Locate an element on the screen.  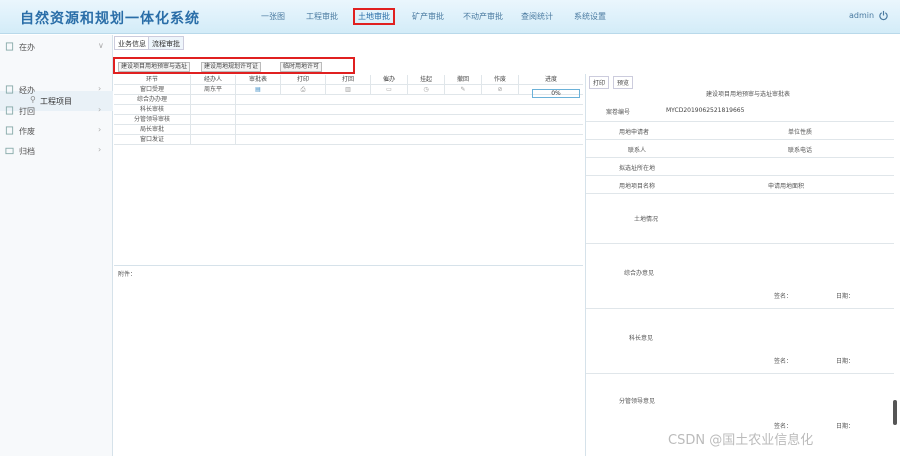
progress-bar: 0% is located at coordinates (556, 93).